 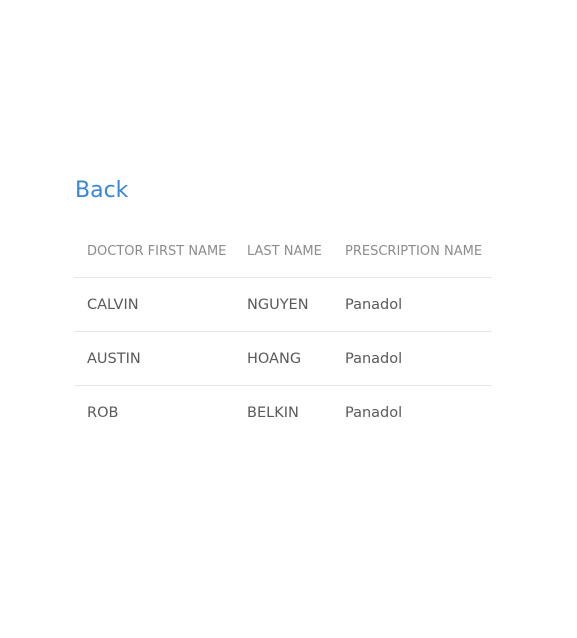 I want to click on cell-last-name: HOANG, so click(x=283, y=358).